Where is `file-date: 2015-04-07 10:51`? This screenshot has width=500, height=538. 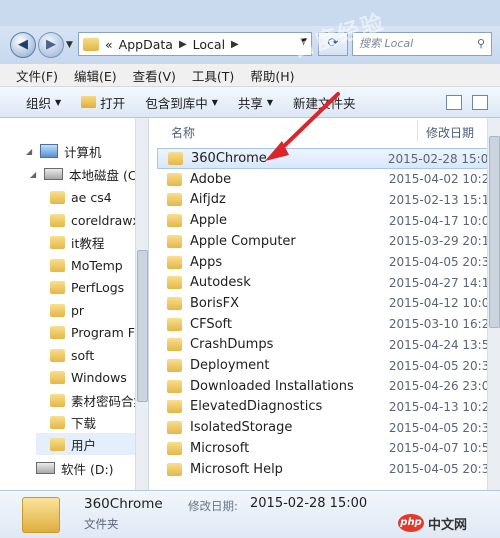 file-date: 2015-04-07 10:51 is located at coordinates (442, 448).